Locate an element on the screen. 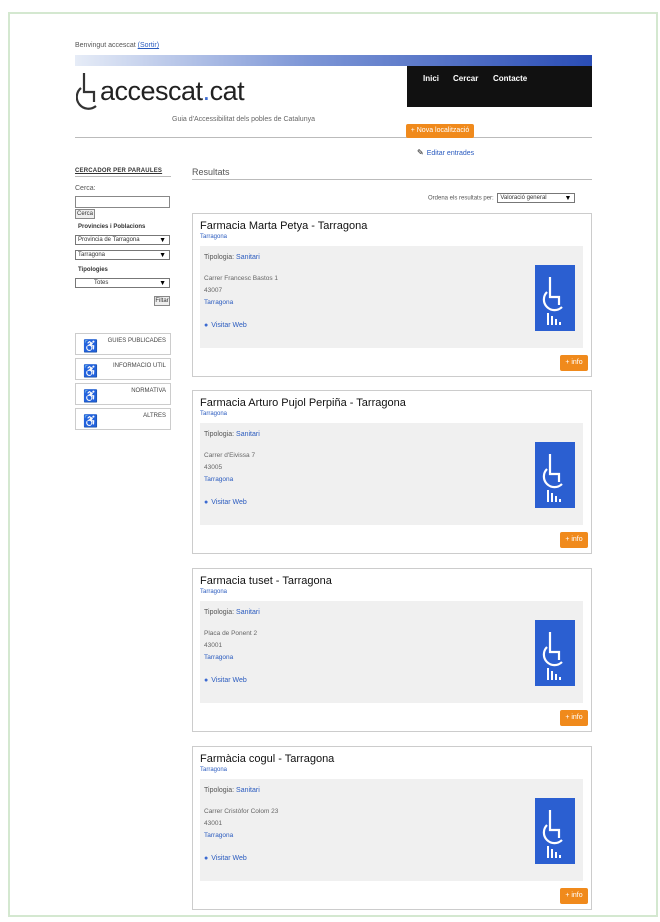  sidebar-item-altres: ♿ ALTRES is located at coordinates (123, 419).